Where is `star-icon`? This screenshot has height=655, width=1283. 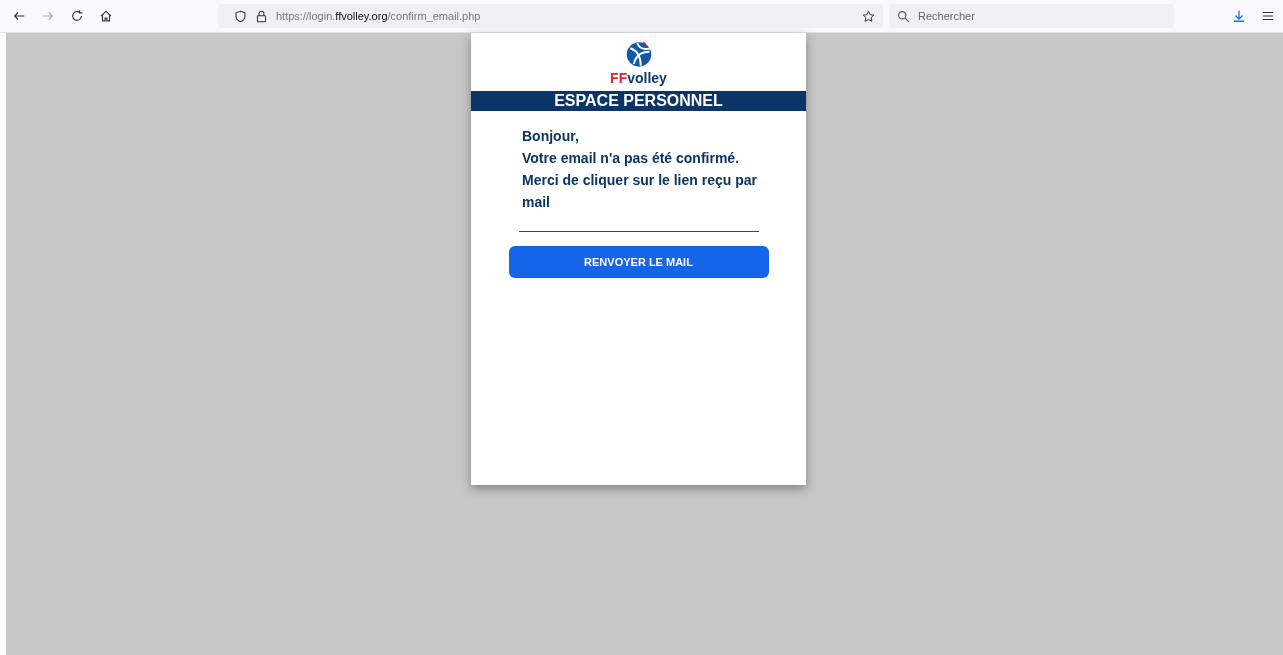
star-icon is located at coordinates (868, 16).